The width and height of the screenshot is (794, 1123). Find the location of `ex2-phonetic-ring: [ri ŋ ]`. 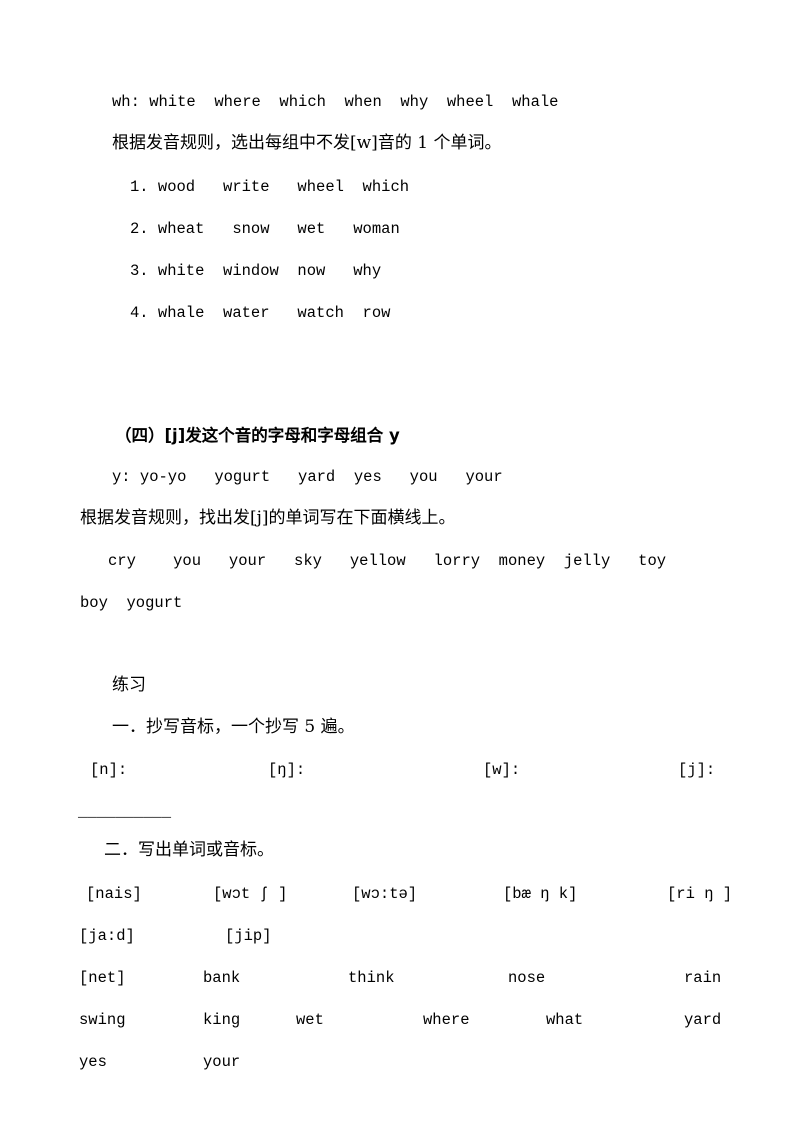

ex2-phonetic-ring: [ri ŋ ] is located at coordinates (700, 894).